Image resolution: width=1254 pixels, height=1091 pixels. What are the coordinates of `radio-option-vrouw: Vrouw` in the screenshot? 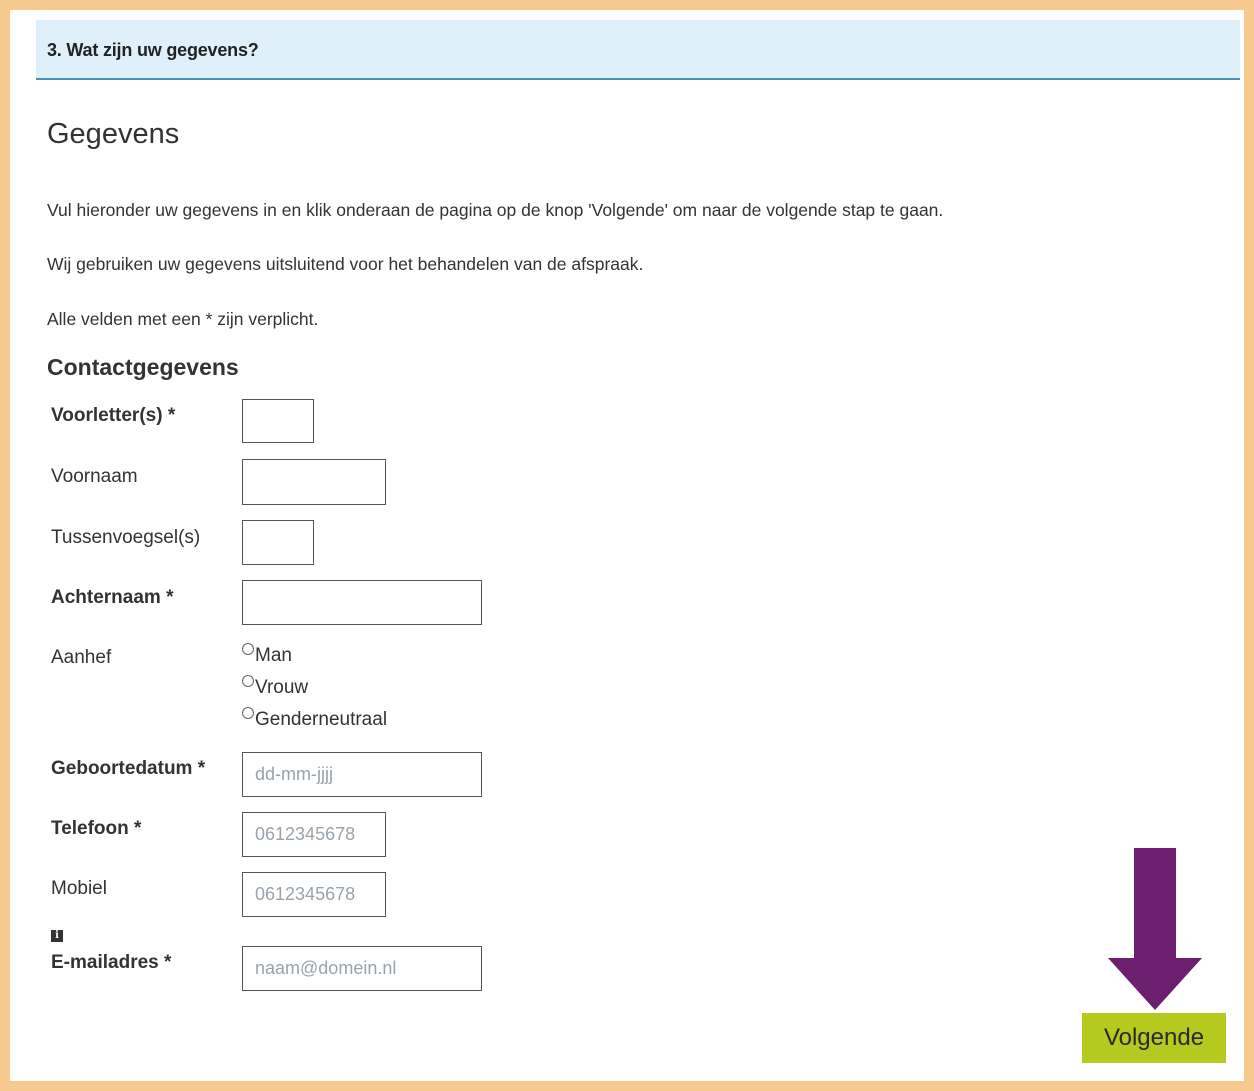 It's located at (275, 686).